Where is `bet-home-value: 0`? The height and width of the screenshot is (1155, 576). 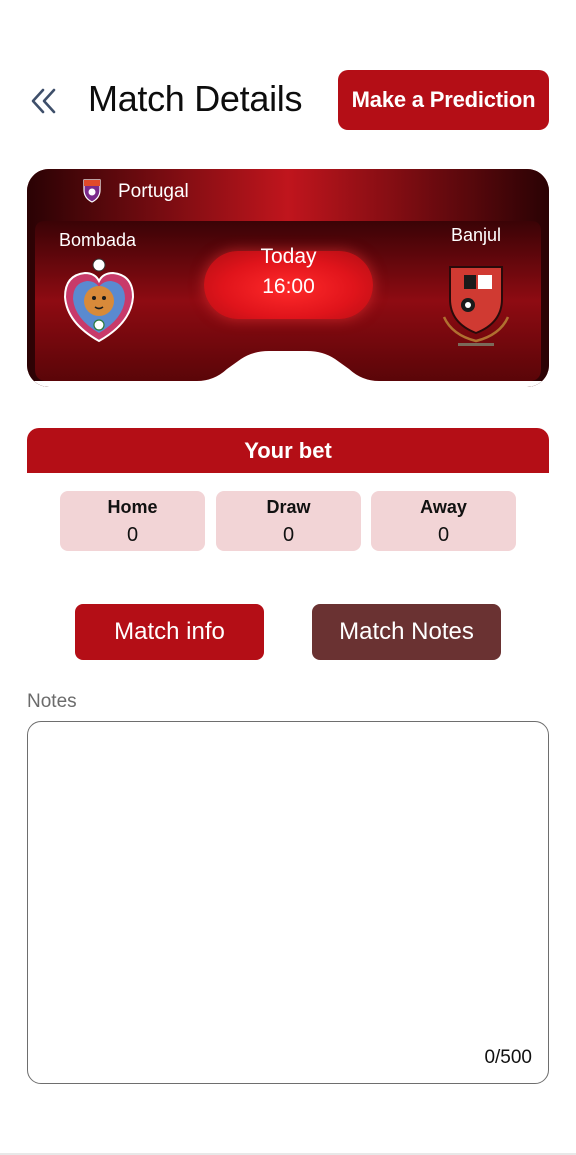 bet-home-value: 0 is located at coordinates (132, 535).